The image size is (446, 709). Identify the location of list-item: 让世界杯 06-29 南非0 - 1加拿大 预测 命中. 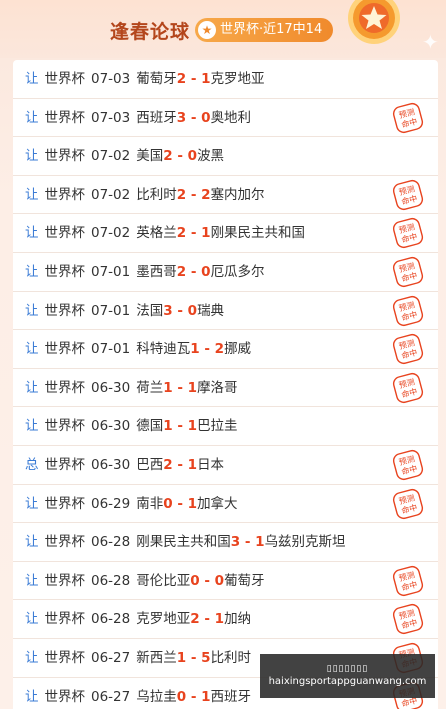
(225, 504).